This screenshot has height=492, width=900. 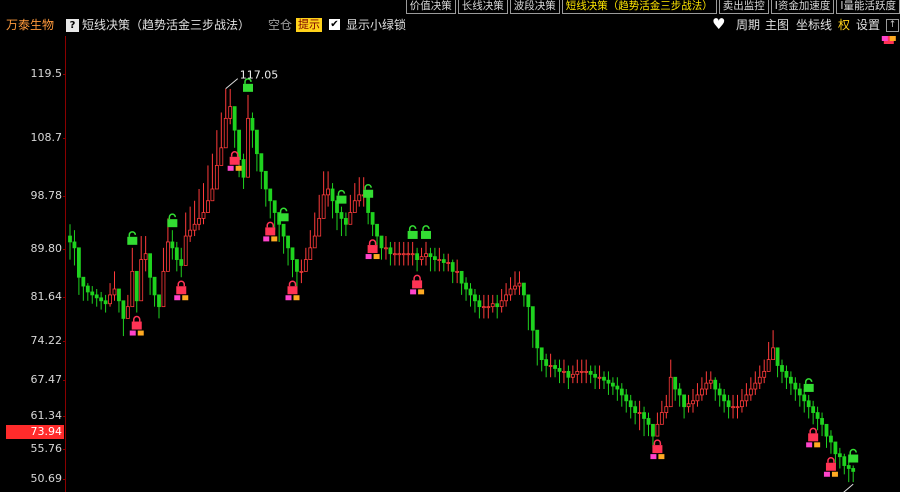 What do you see at coordinates (259, 75) in the screenshot?
I see `high-price-label: 117.05` at bounding box center [259, 75].